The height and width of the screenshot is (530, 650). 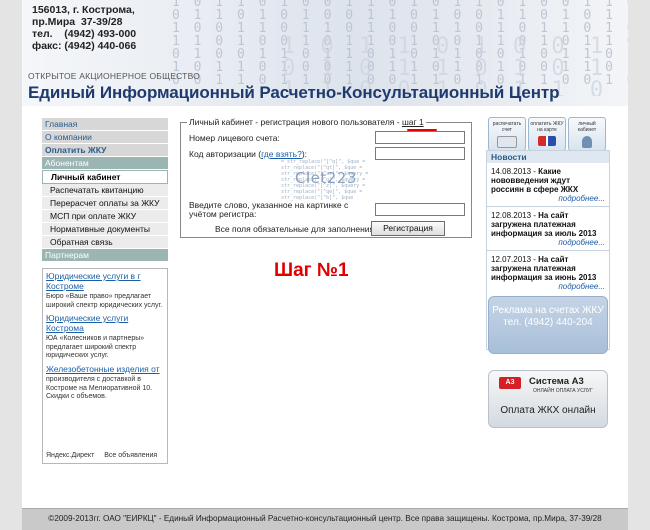 I want to click on a3-logo: A3, so click(x=510, y=383).